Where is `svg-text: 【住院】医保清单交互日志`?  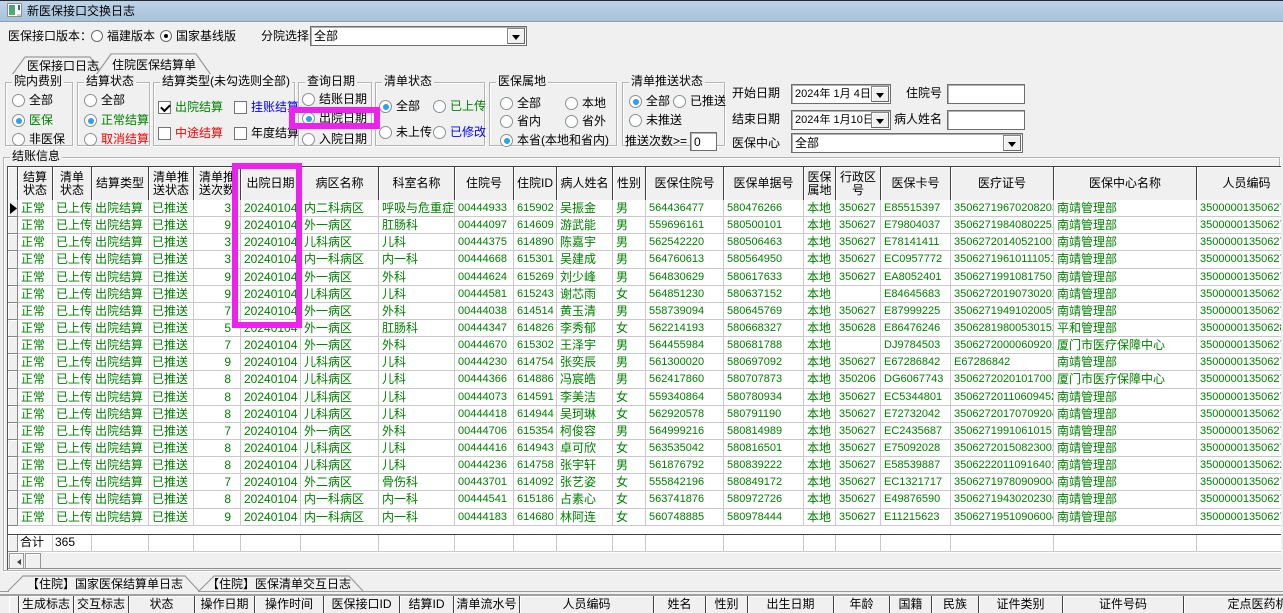
svg-text: 【住院】医保清单交互日志 is located at coordinates (279, 583).